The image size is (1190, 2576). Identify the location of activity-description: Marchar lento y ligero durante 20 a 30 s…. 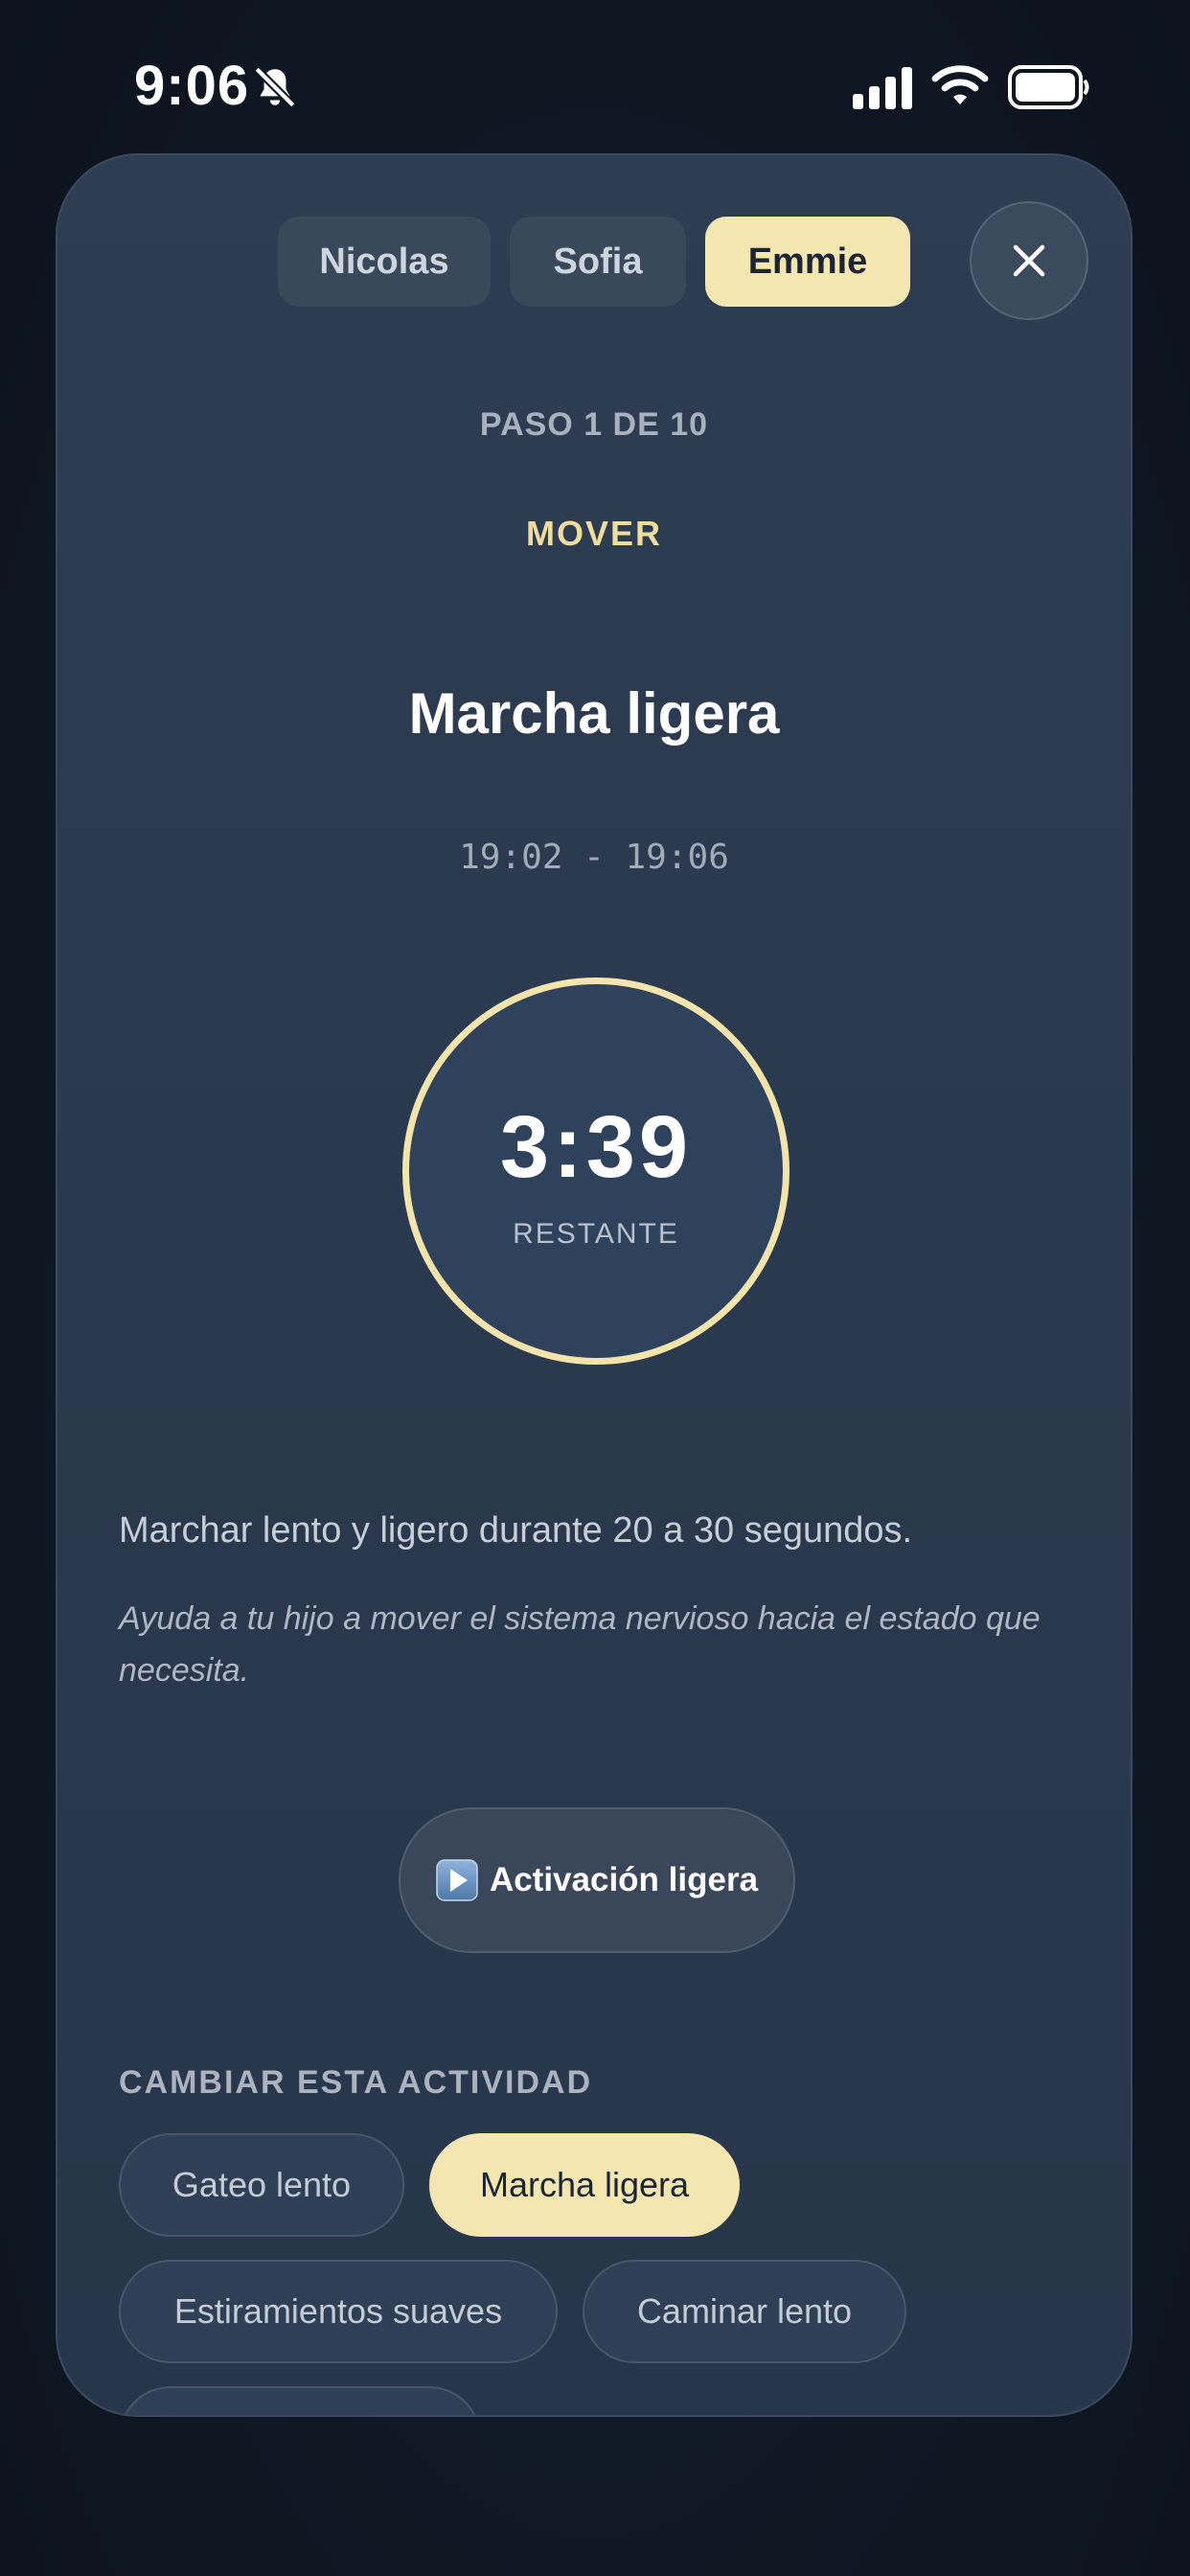
(516, 1530).